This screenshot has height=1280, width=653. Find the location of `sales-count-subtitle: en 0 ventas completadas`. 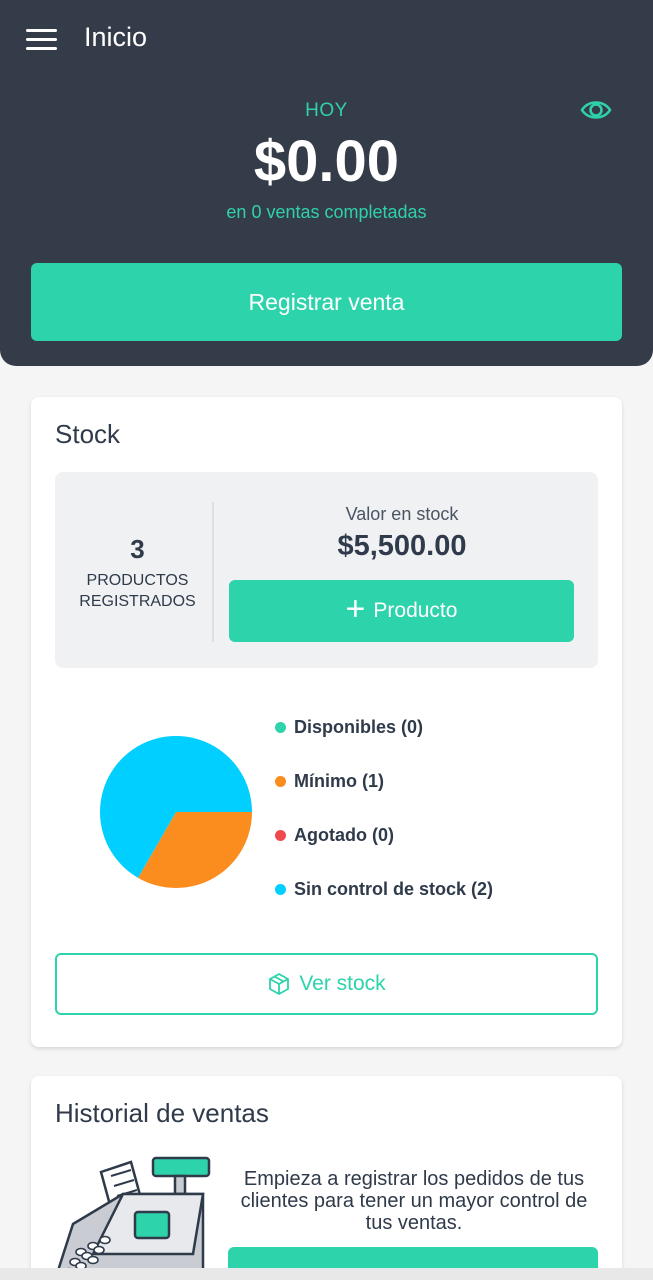

sales-count-subtitle: en 0 ventas completadas is located at coordinates (326, 212).